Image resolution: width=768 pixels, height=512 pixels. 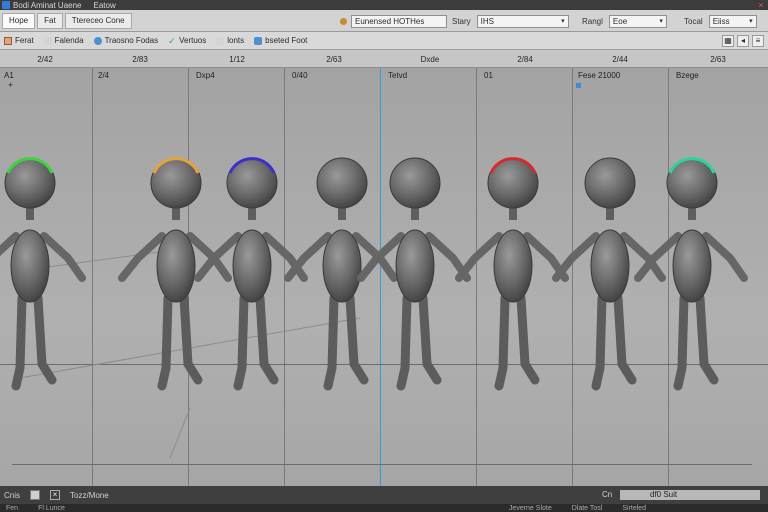 What do you see at coordinates (530, 508) in the screenshot?
I see `bottom-item: Jeverne Slote` at bounding box center [530, 508].